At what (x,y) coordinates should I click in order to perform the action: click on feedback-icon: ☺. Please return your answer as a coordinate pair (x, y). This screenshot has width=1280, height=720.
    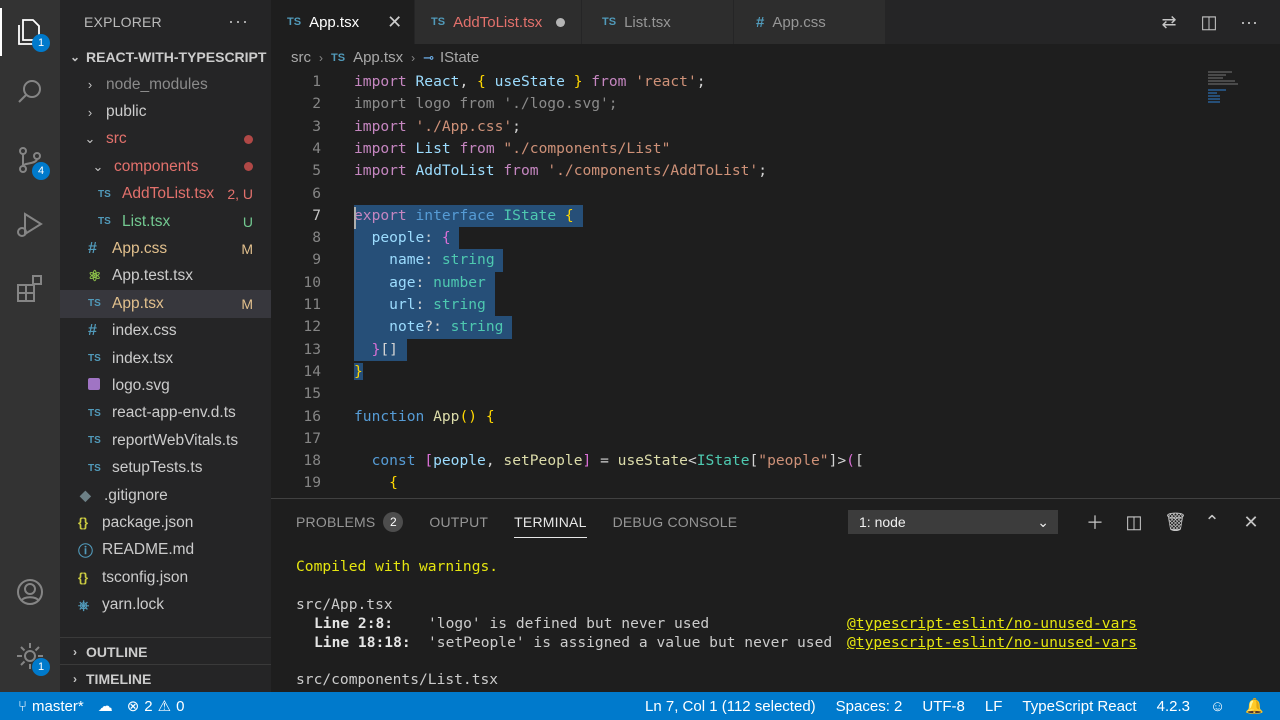
    Looking at the image, I should click on (1217, 706).